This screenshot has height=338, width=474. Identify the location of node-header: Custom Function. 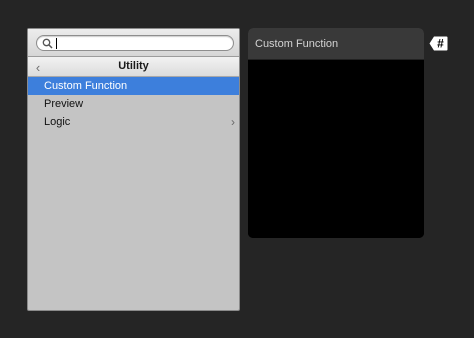
(336, 44).